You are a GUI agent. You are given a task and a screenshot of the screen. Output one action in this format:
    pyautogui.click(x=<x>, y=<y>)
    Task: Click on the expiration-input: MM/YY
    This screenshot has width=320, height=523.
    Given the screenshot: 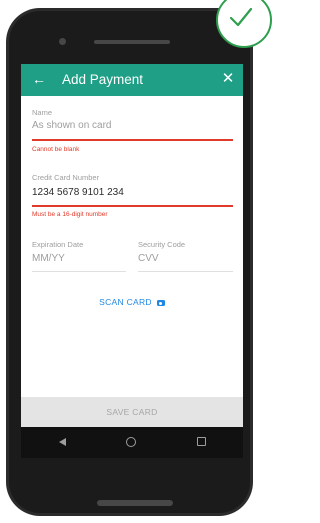 What is the action you would take?
    pyautogui.click(x=48, y=258)
    